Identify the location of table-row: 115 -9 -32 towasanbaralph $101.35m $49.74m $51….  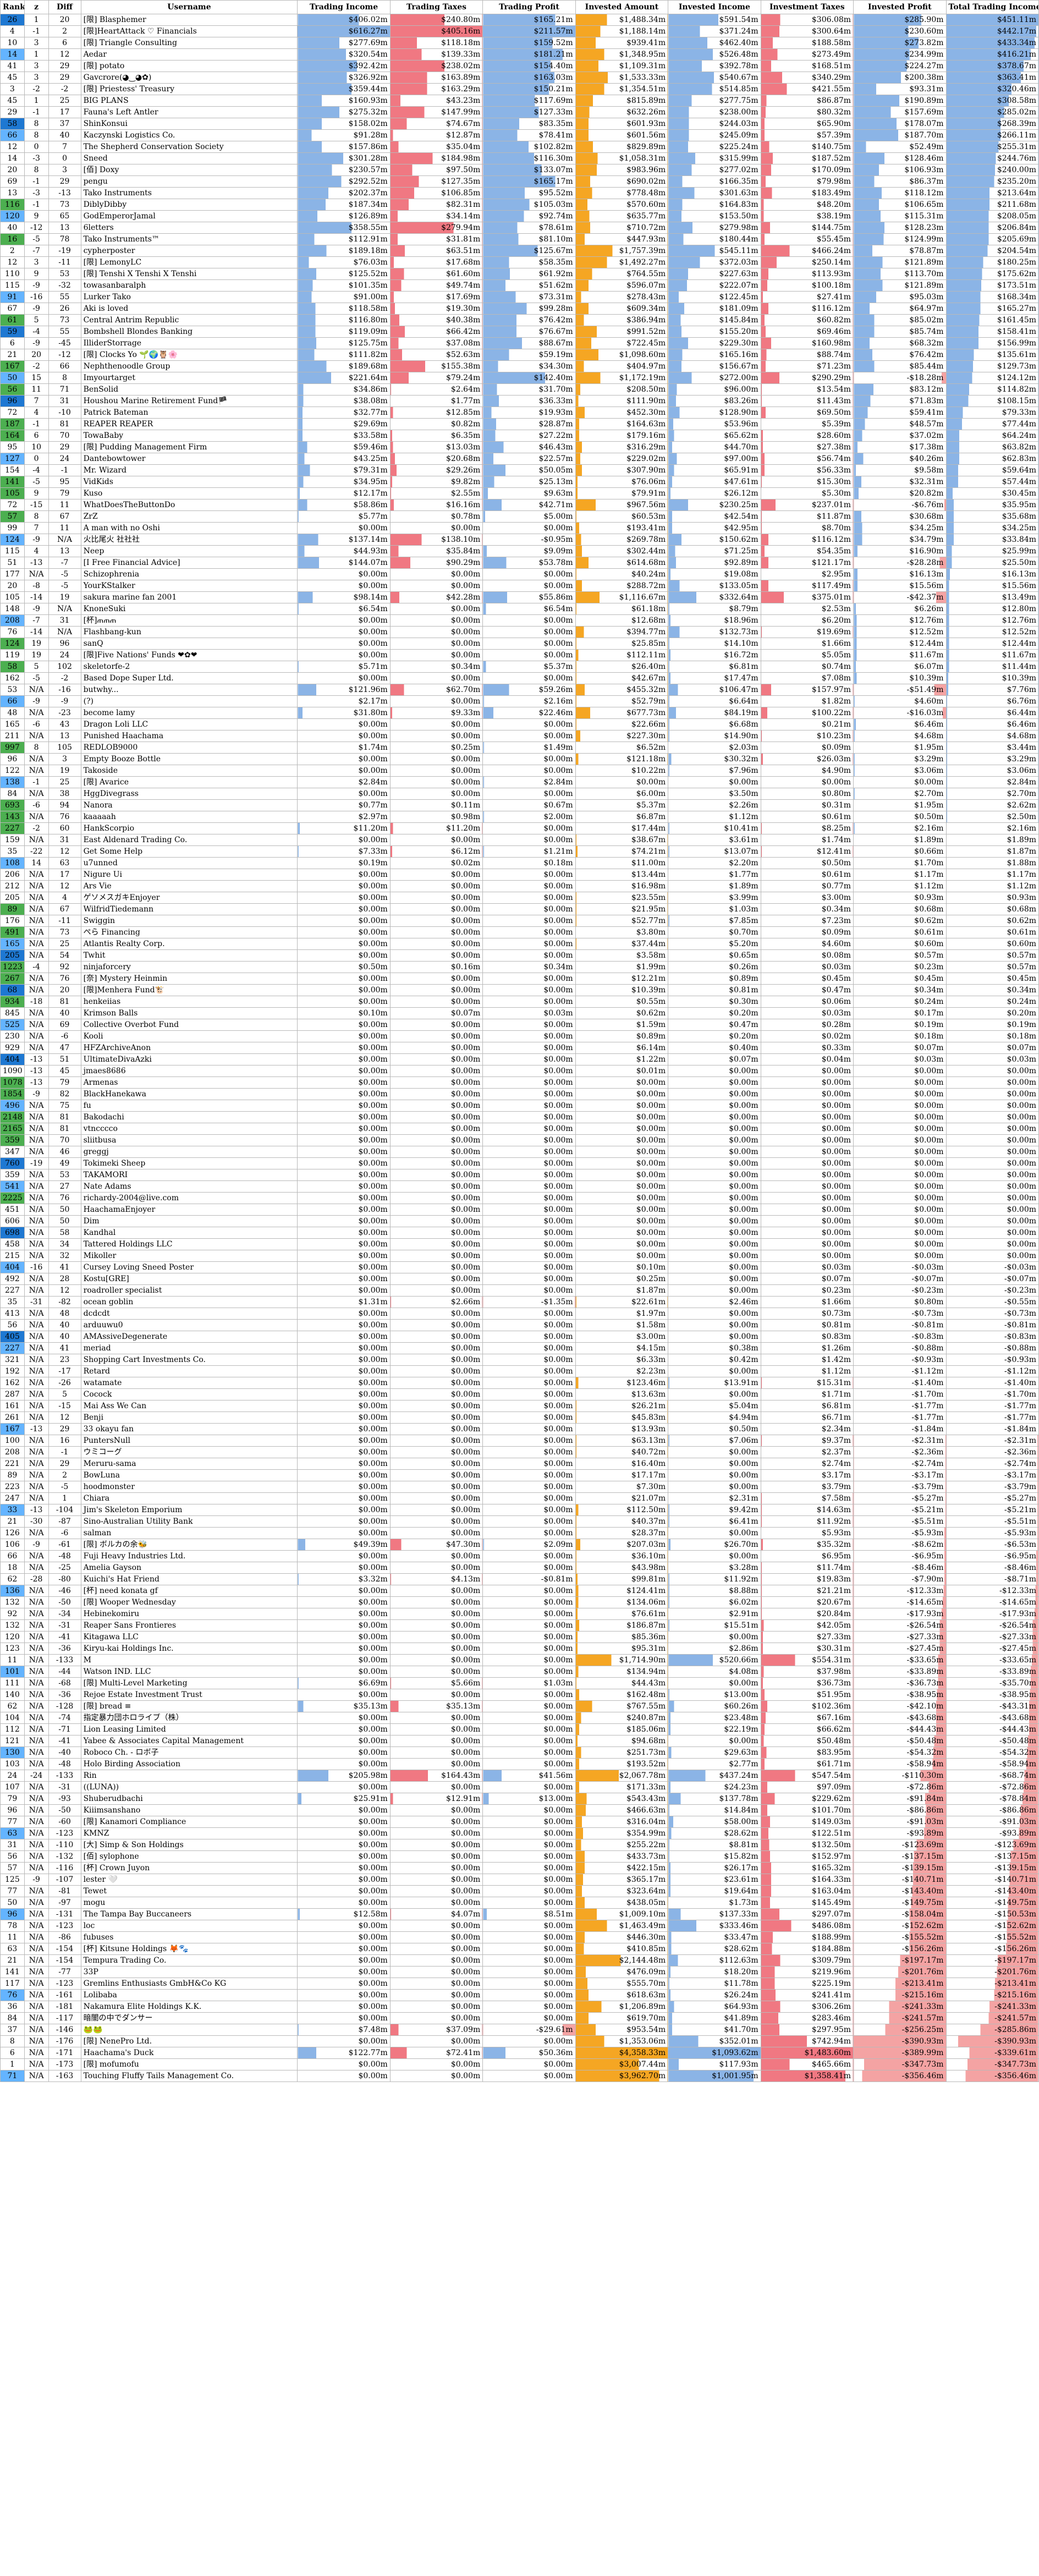
(519, 285).